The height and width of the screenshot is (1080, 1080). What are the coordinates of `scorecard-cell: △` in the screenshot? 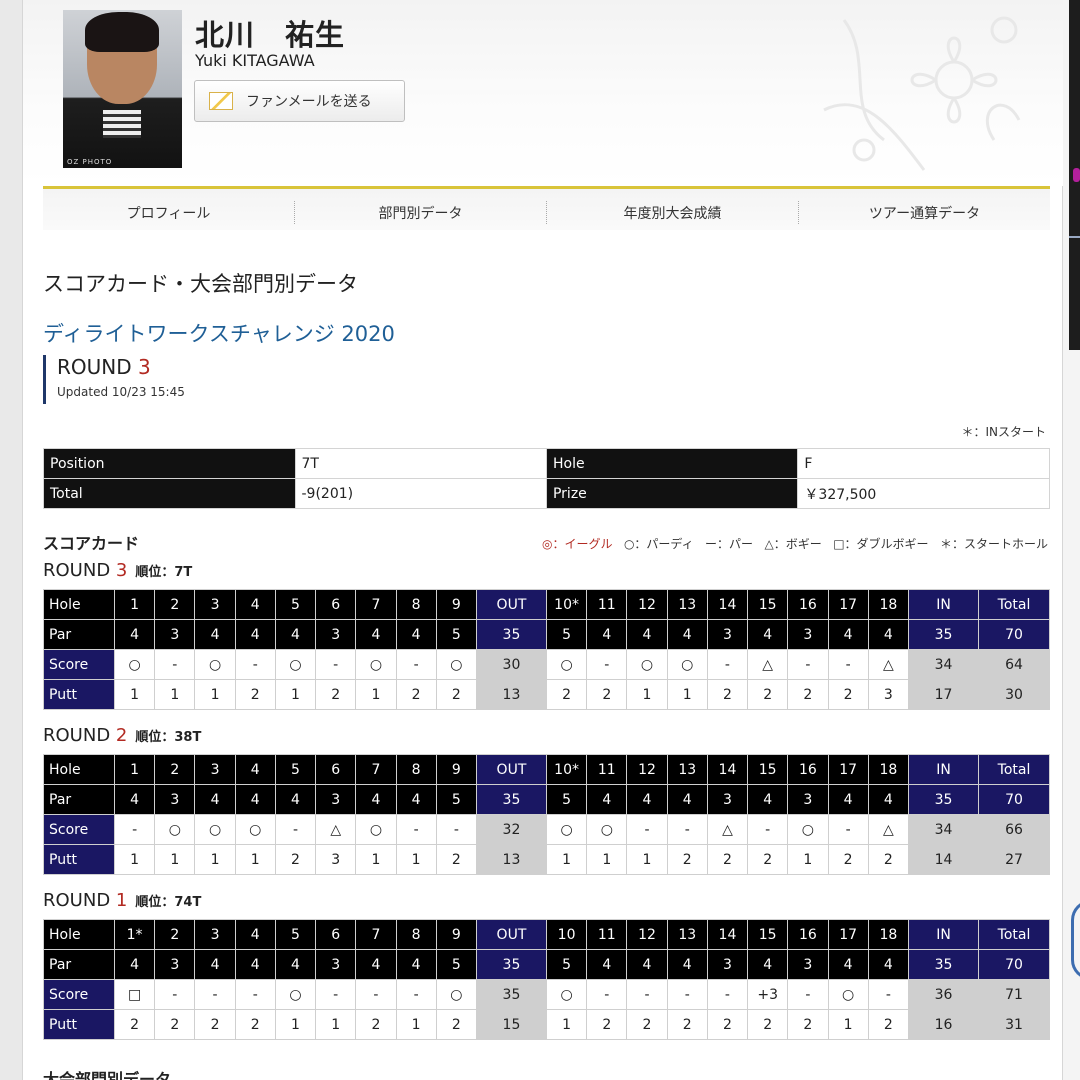 It's located at (727, 829).